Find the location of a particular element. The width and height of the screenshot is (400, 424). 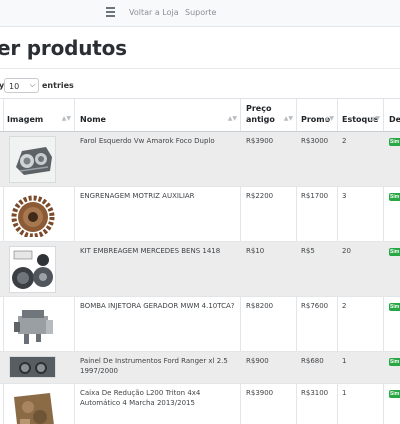

menu-icon is located at coordinates (110, 12).